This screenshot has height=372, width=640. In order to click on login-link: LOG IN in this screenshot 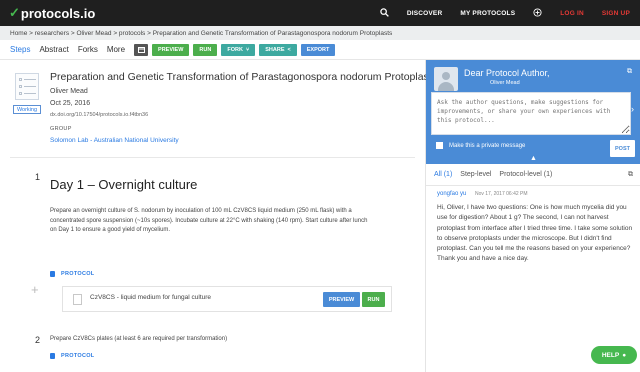, I will do `click(572, 13)`.